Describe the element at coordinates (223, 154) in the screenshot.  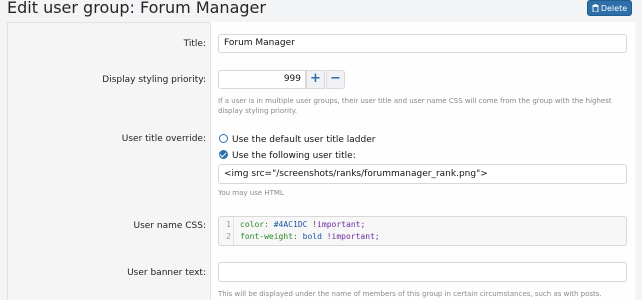
I see `radio-checked-icon` at that location.